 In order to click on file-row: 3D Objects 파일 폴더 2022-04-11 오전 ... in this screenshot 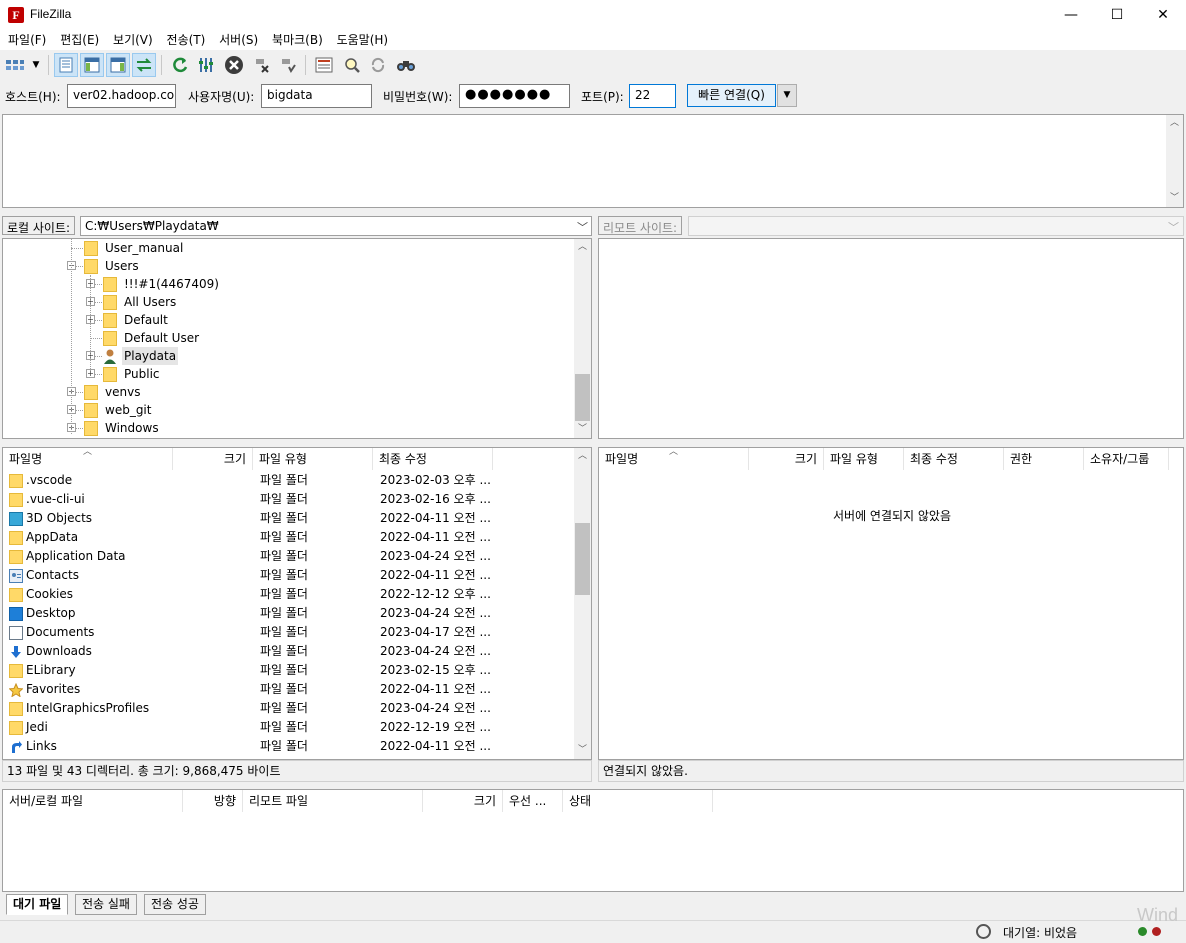, I will do `click(289, 518)`.